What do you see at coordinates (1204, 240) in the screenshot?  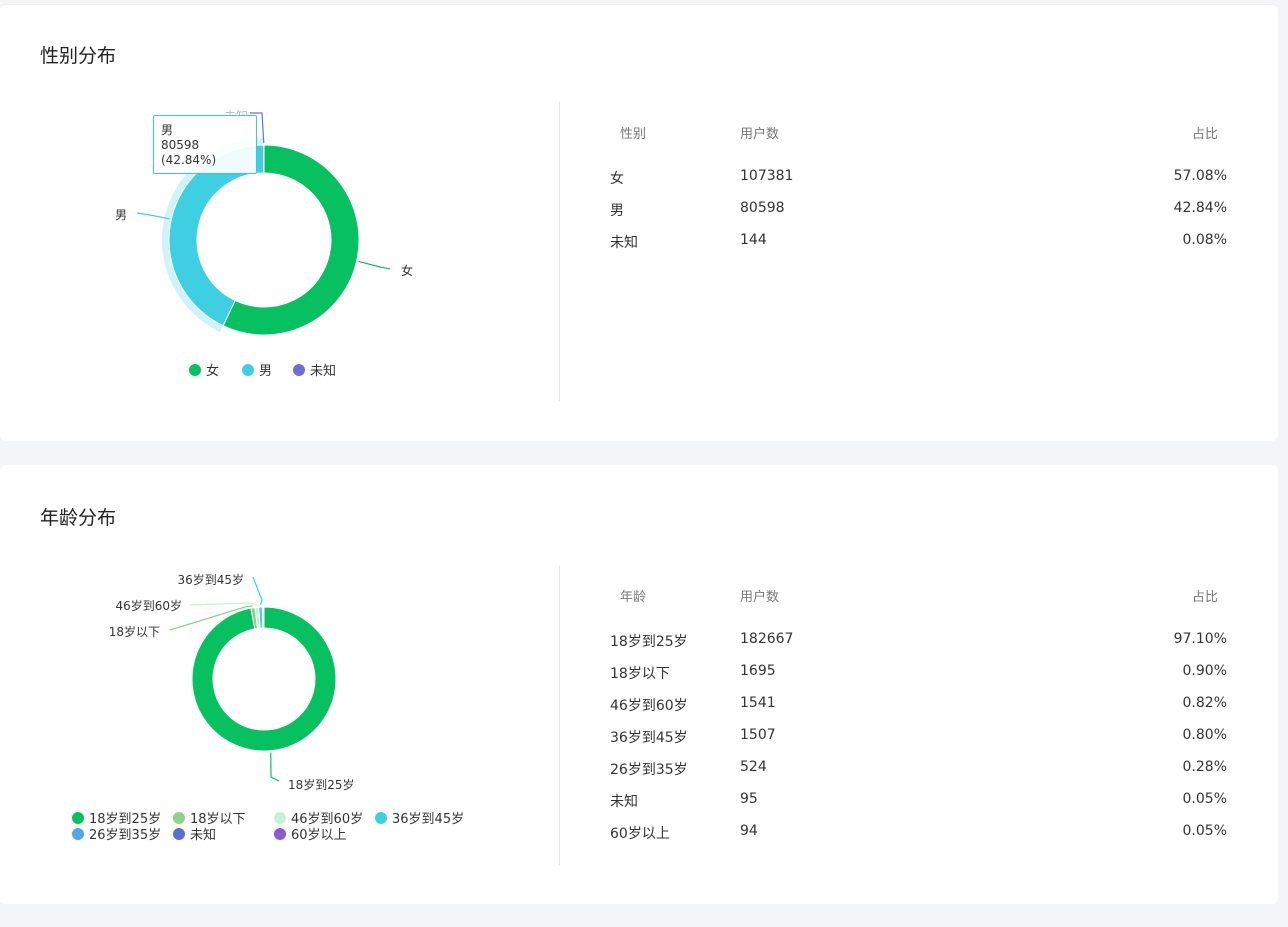 I see `cell-percent: 0.08%` at bounding box center [1204, 240].